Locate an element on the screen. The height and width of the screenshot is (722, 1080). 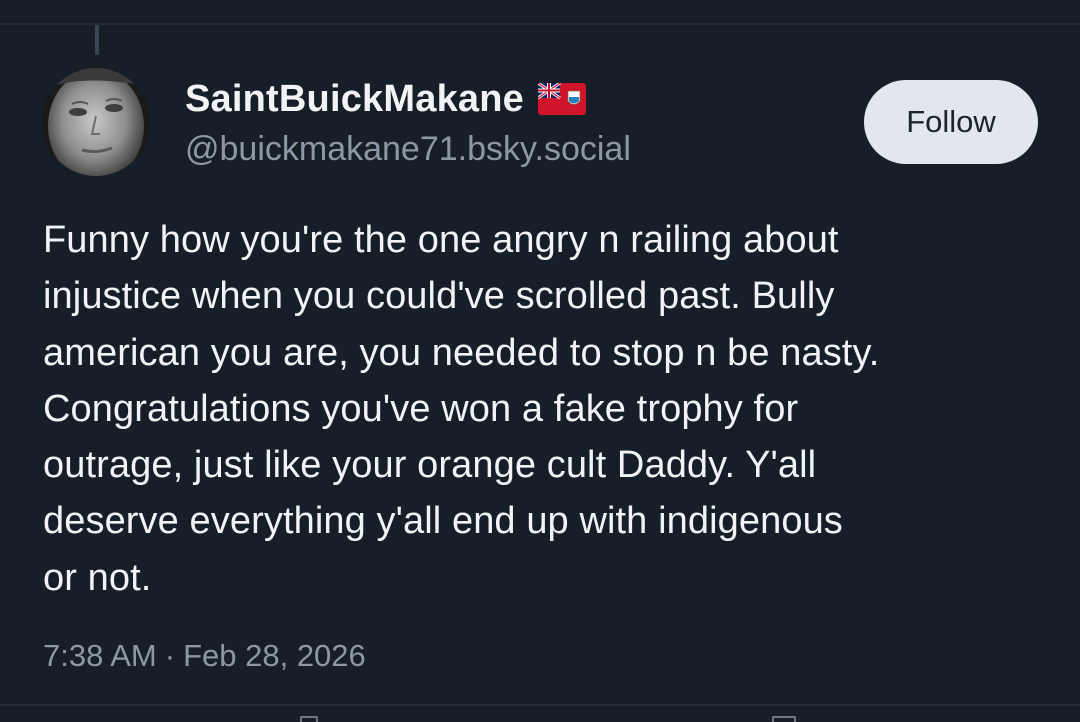
bottom-divider is located at coordinates (540, 705).